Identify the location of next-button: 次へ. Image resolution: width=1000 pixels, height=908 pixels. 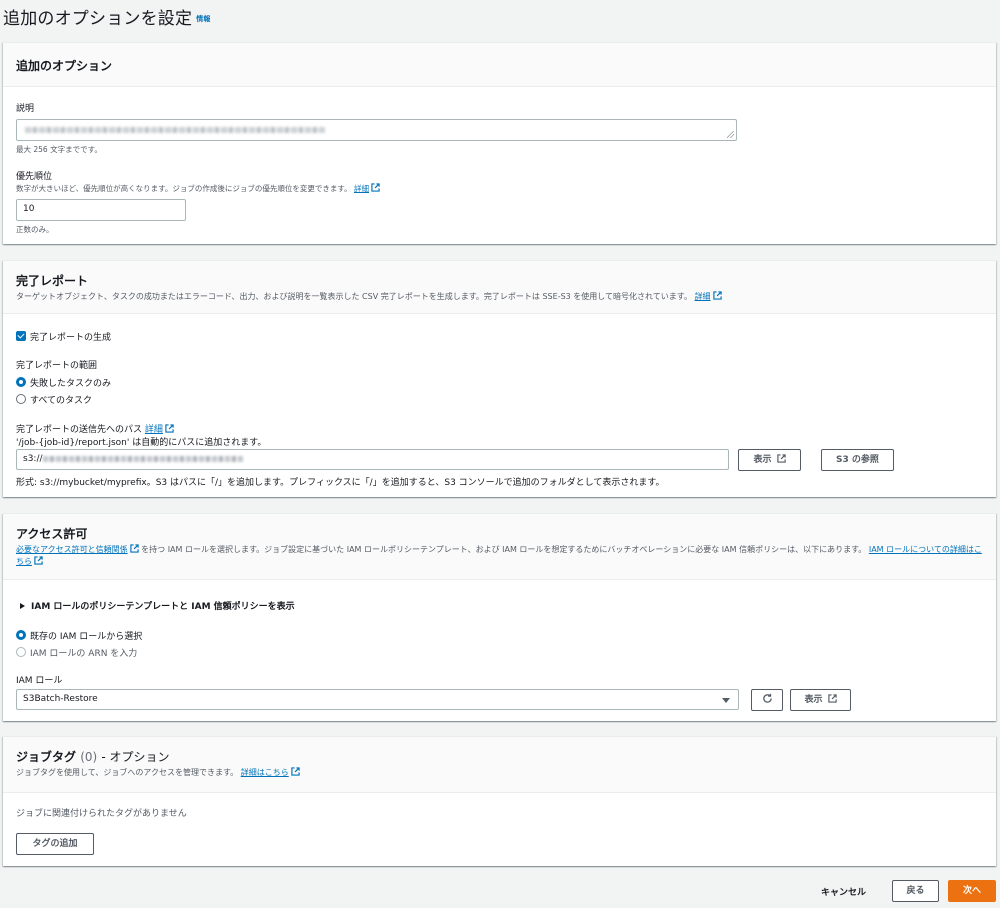
(972, 891).